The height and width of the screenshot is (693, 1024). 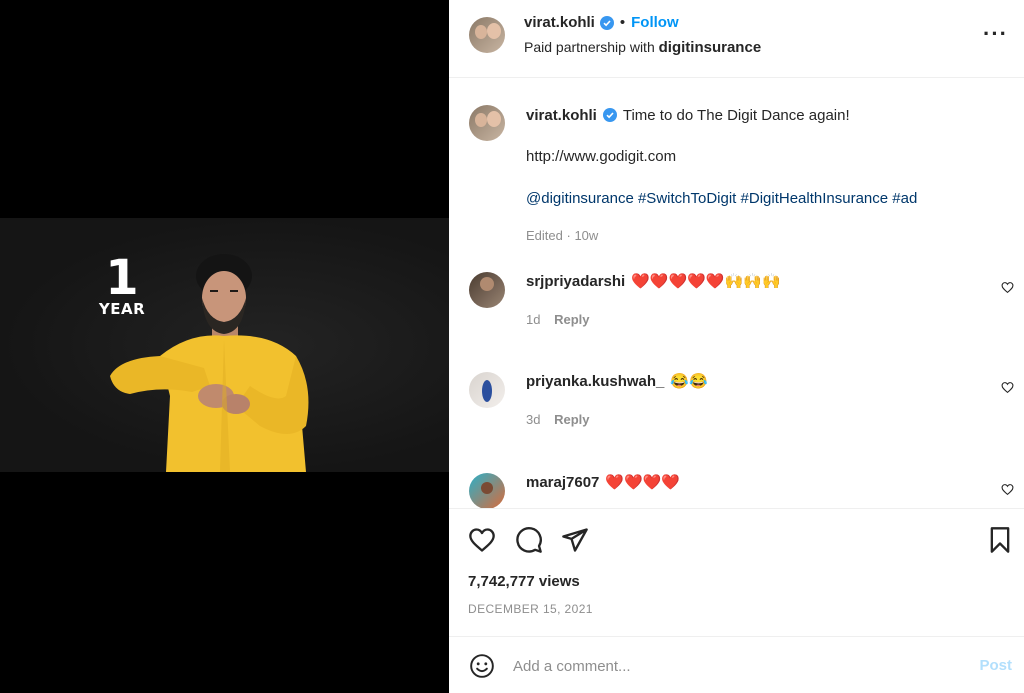 I want to click on author-avatar, so click(x=487, y=35).